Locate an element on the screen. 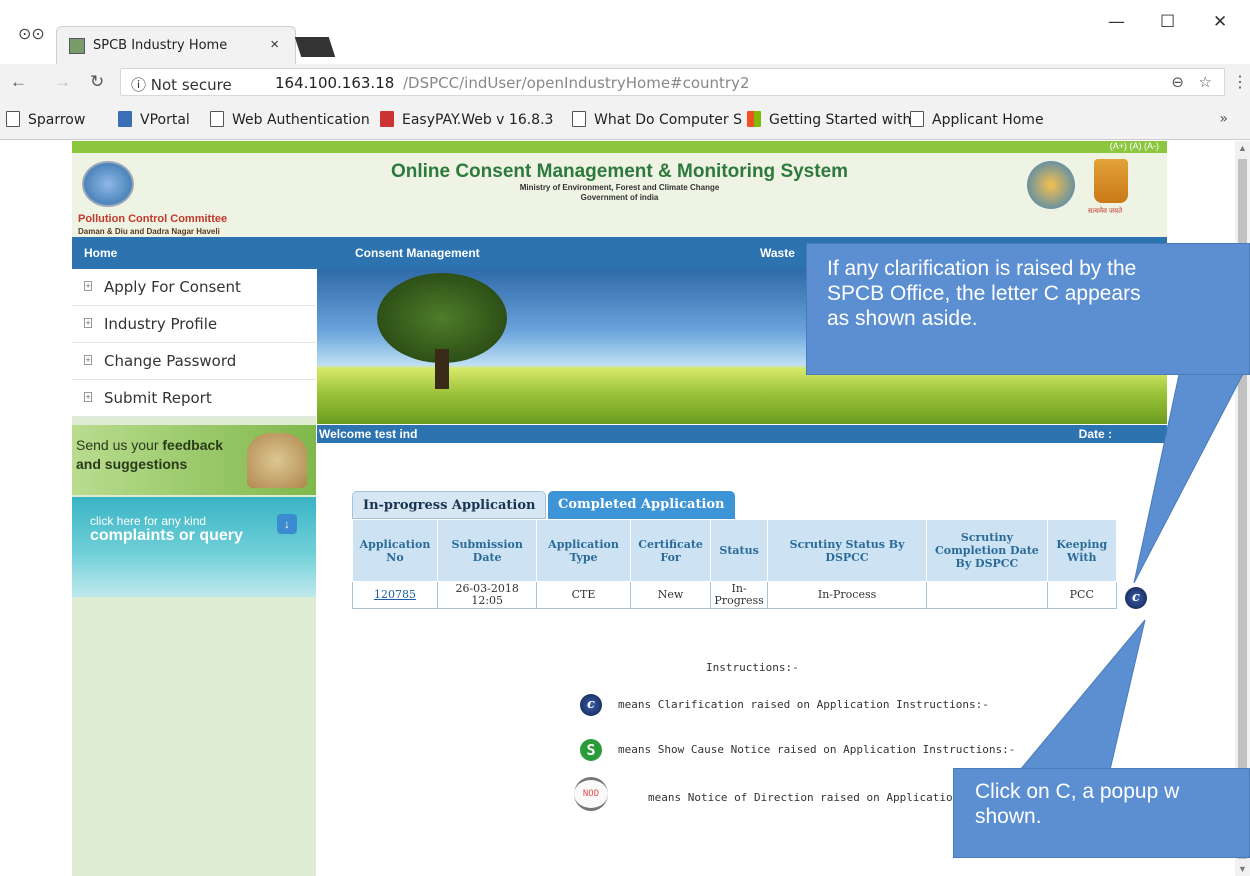 The height and width of the screenshot is (876, 1250). bottom-callout-pointer is located at coordinates (1082, 695).